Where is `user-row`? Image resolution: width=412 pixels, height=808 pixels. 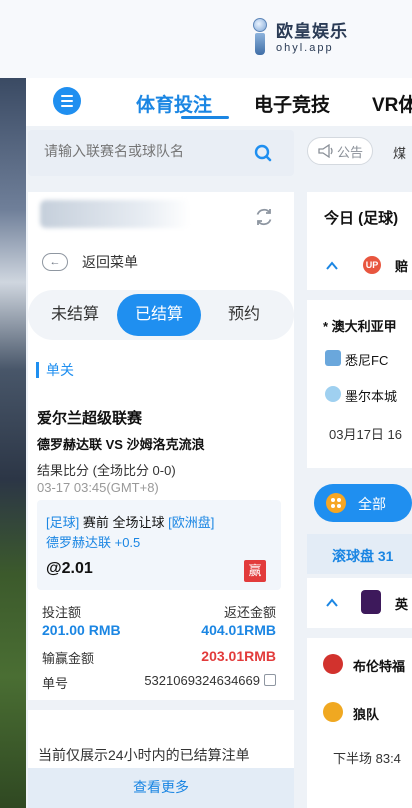
user-row is located at coordinates (161, 217).